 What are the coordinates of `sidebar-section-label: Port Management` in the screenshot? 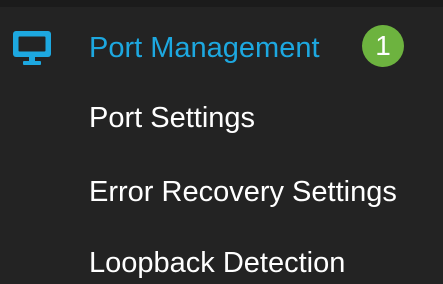 It's located at (204, 48).